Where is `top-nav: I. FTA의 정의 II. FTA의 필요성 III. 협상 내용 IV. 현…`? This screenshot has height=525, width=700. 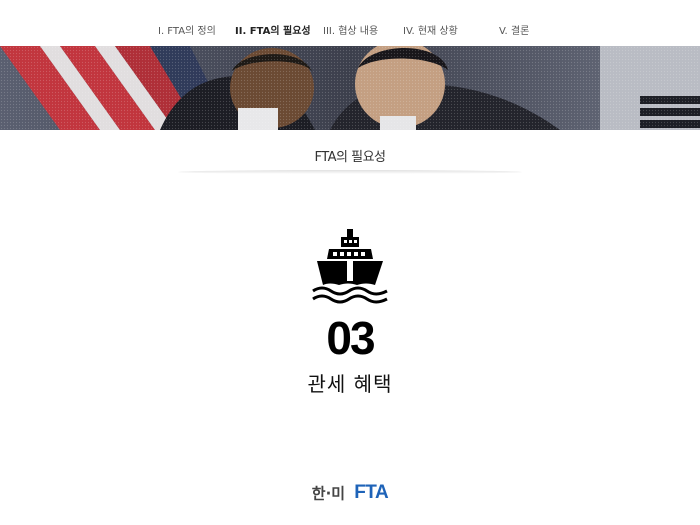 top-nav: I. FTA의 정의 II. FTA의 필요성 III. 협상 내용 IV. 현… is located at coordinates (350, 23).